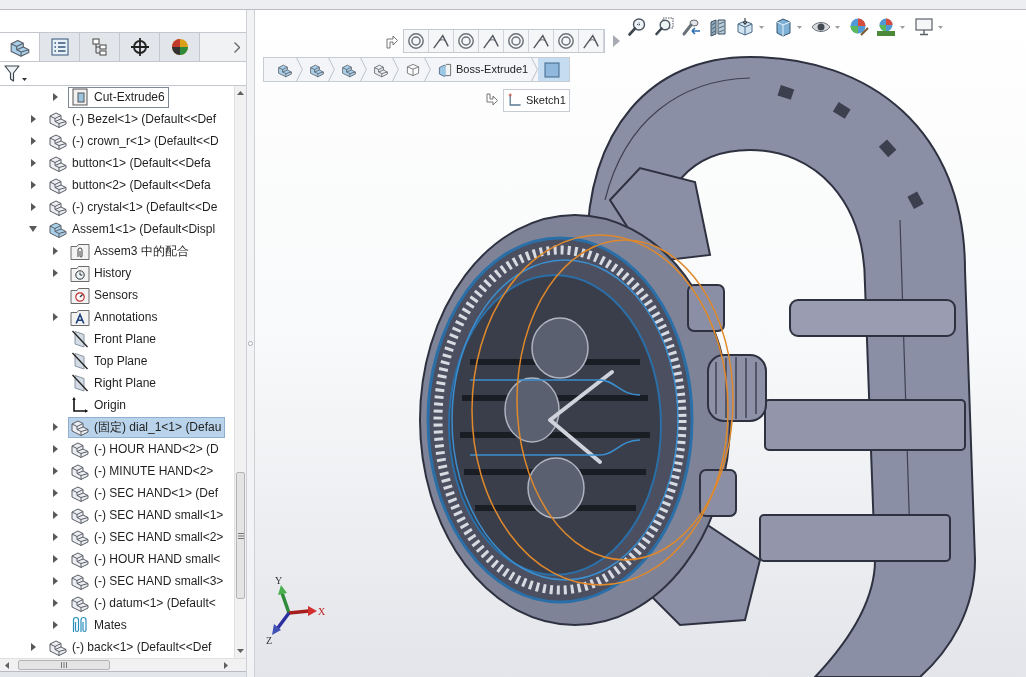 The height and width of the screenshot is (677, 1026). Describe the element at coordinates (133, 229) in the screenshot. I see `tree-item: Assem1<1> (Default<Displ` at that location.